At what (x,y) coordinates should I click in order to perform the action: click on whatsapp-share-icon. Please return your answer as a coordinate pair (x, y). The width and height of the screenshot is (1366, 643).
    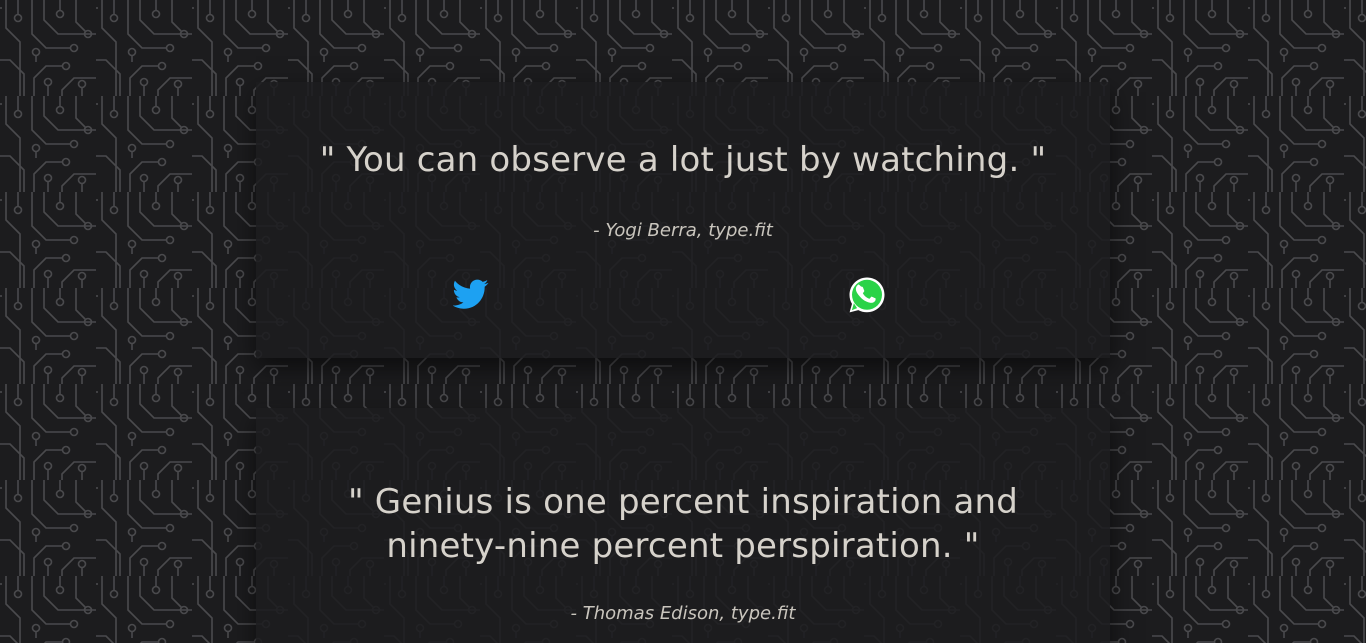
    Looking at the image, I should click on (867, 295).